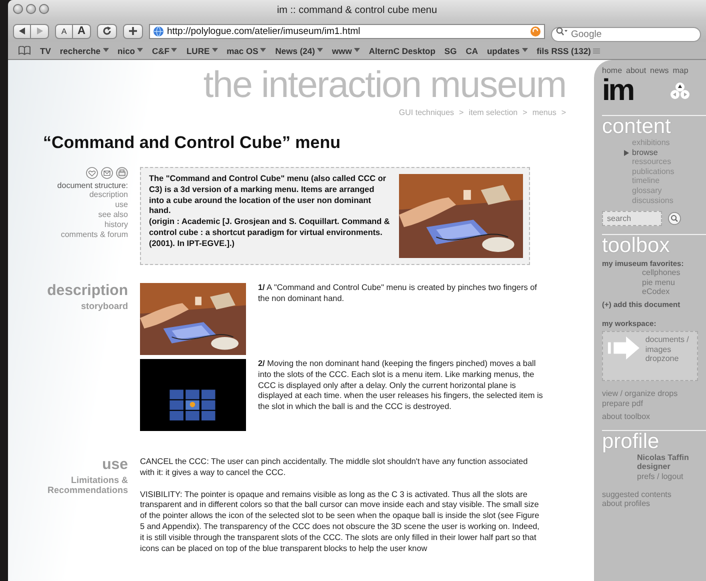 Image resolution: width=706 pixels, height=581 pixels. I want to click on profile-link: suggested contents, so click(650, 495).